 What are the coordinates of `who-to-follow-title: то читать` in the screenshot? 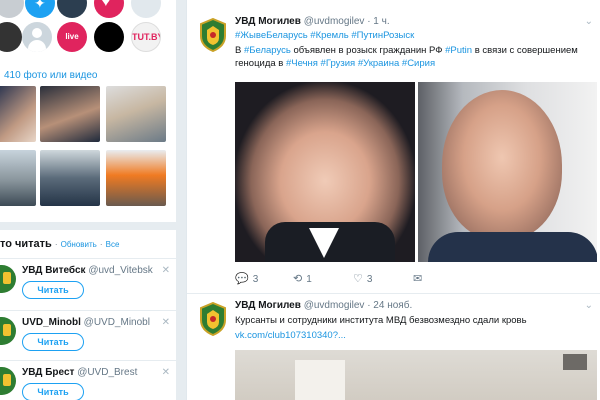 It's located at (26, 244).